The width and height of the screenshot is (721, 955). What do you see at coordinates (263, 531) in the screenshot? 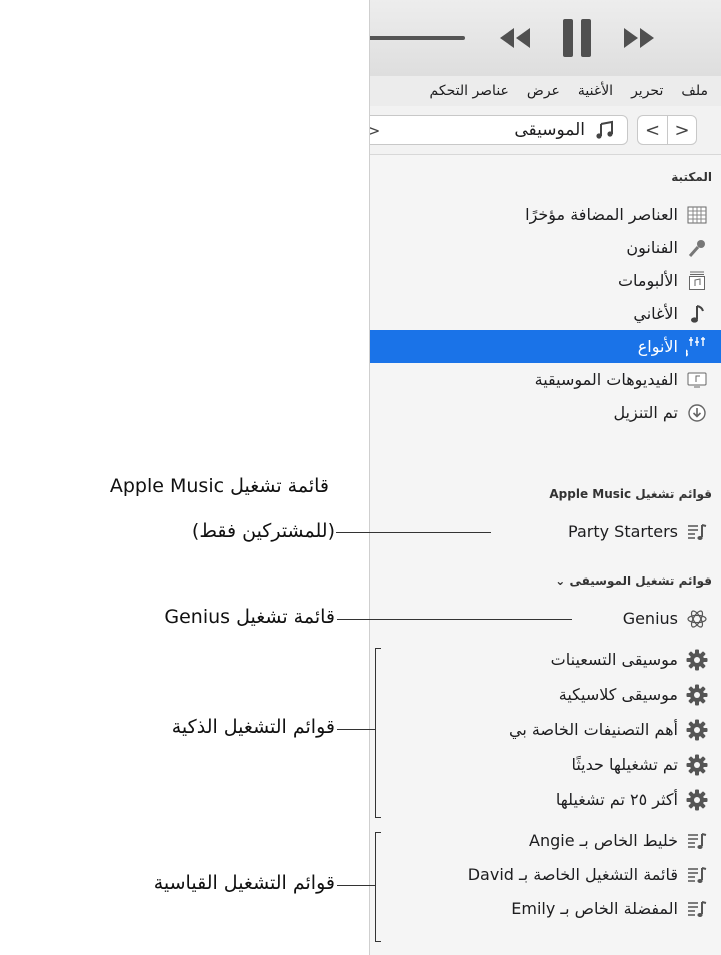
I see `callout-subscribers-only: (للمشتركين فقط)` at bounding box center [263, 531].